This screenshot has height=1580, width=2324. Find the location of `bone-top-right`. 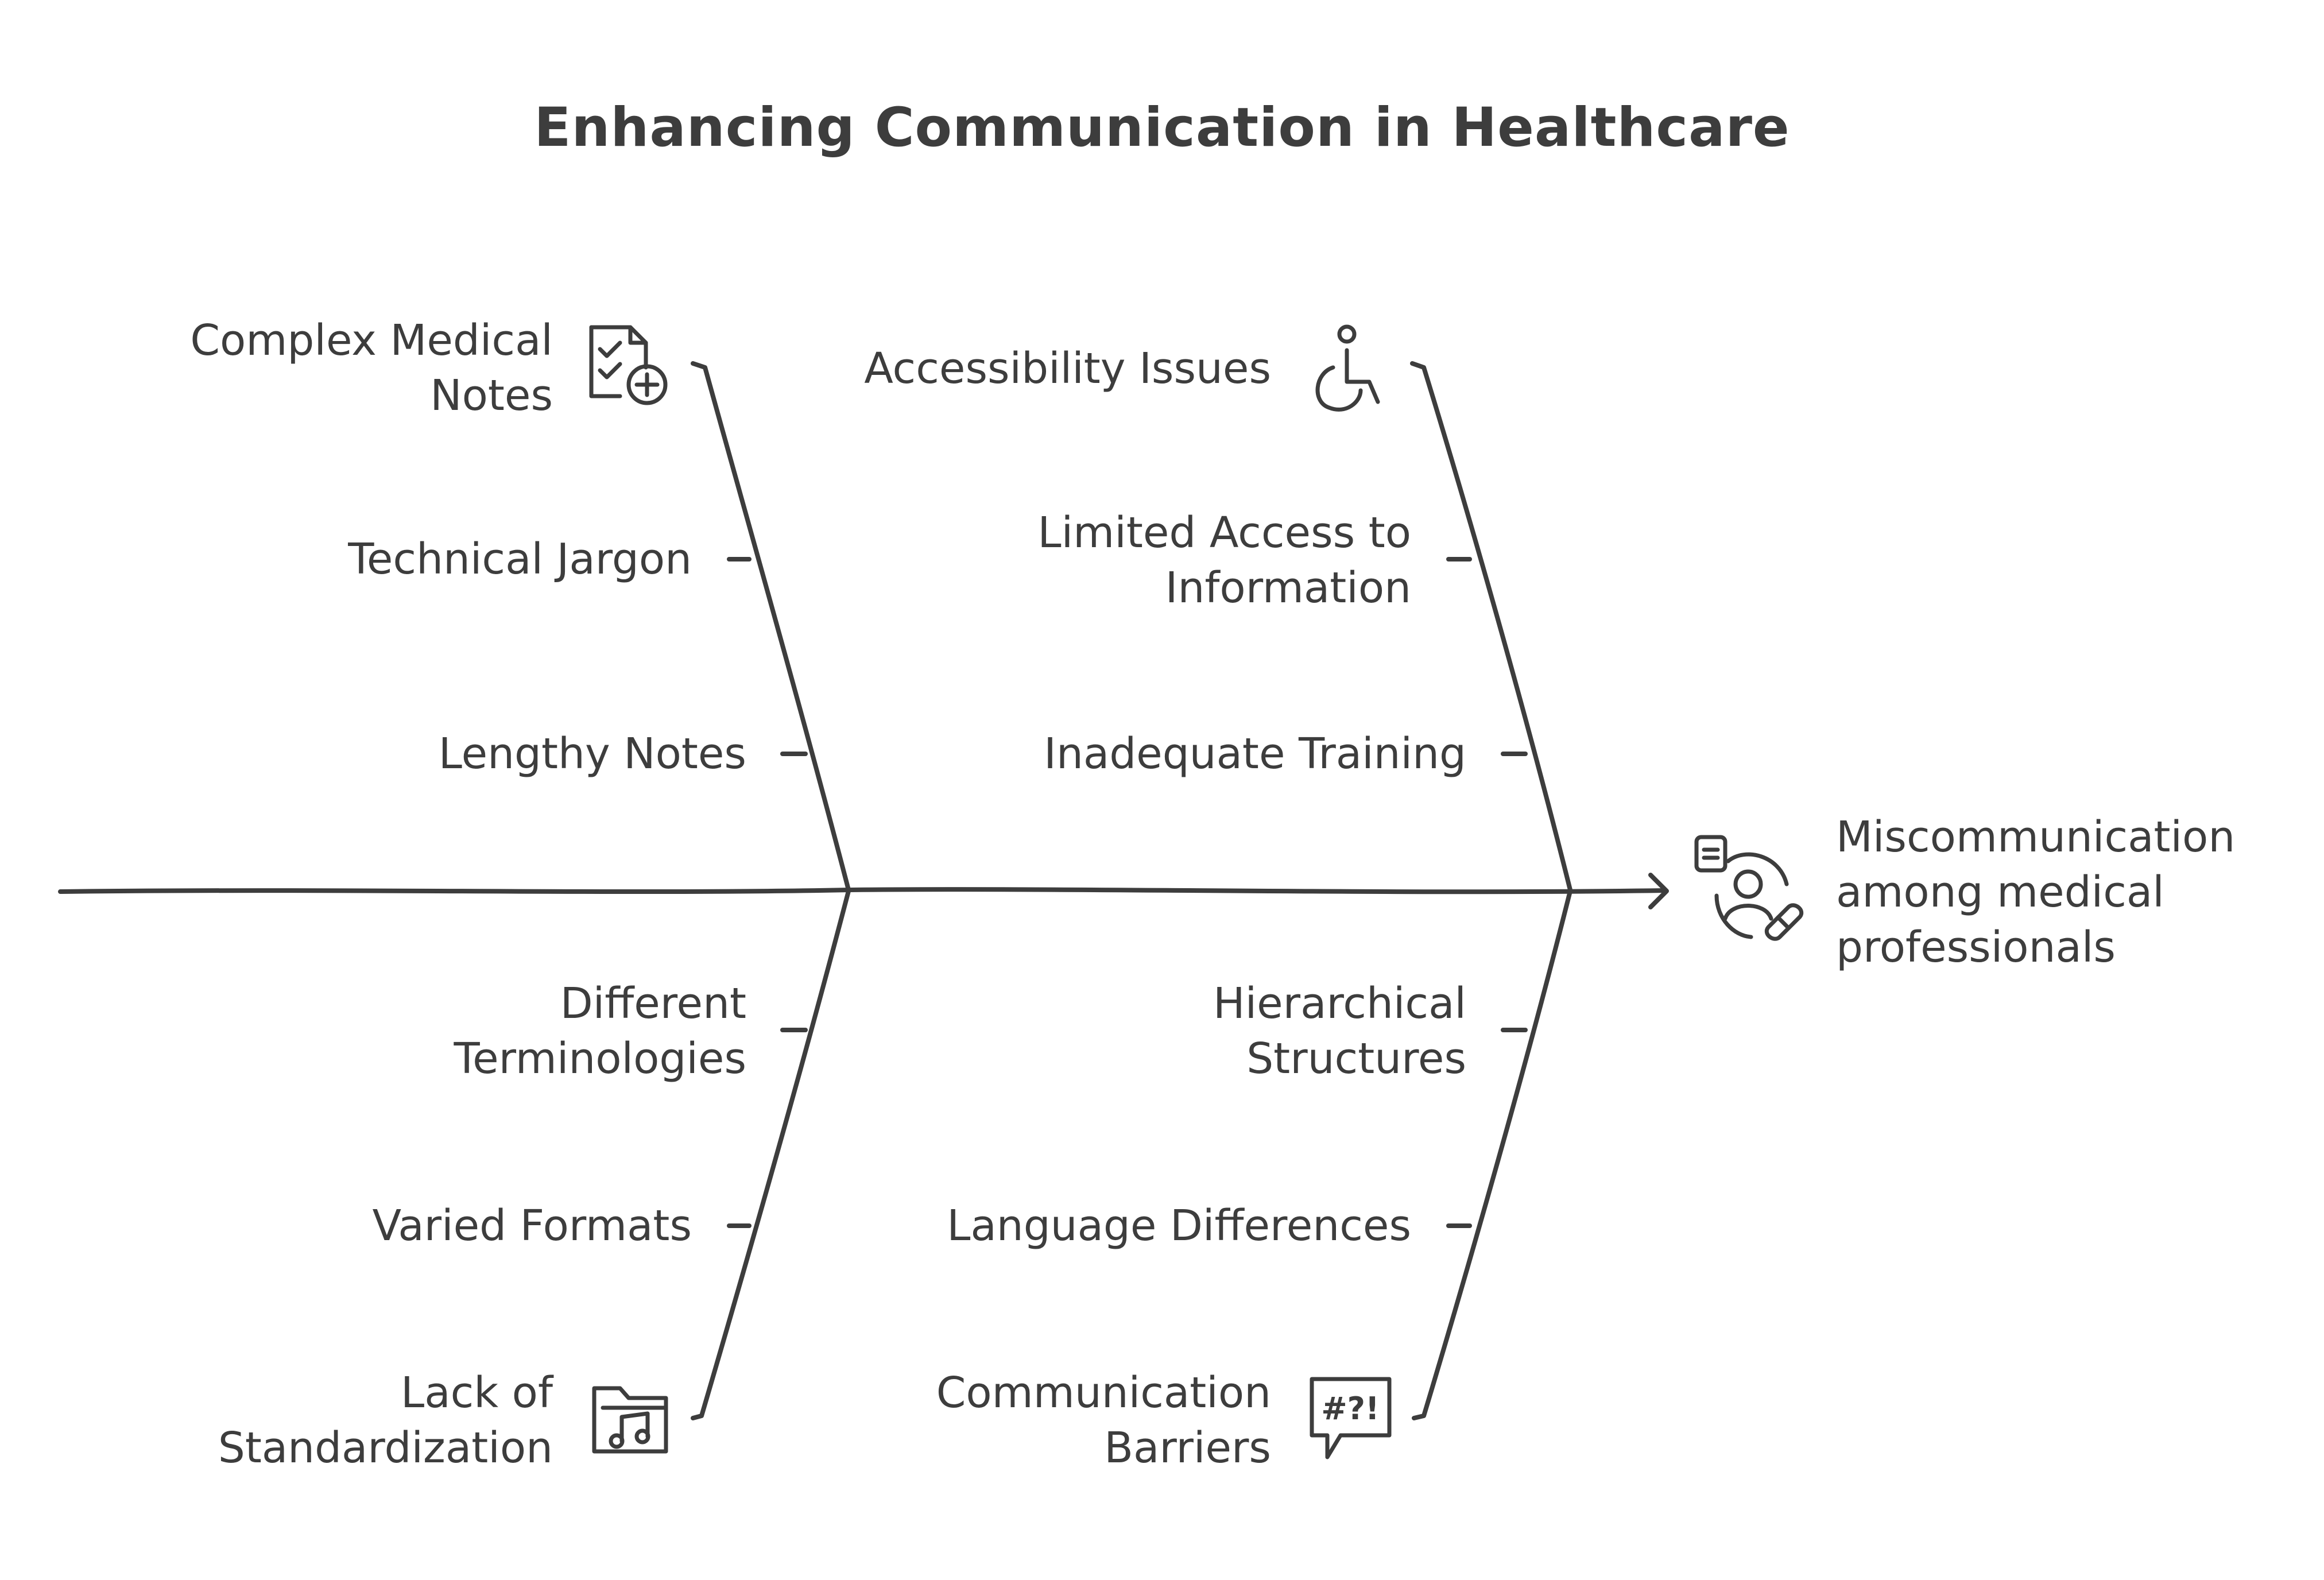

bone-top-right is located at coordinates (1491, 626).